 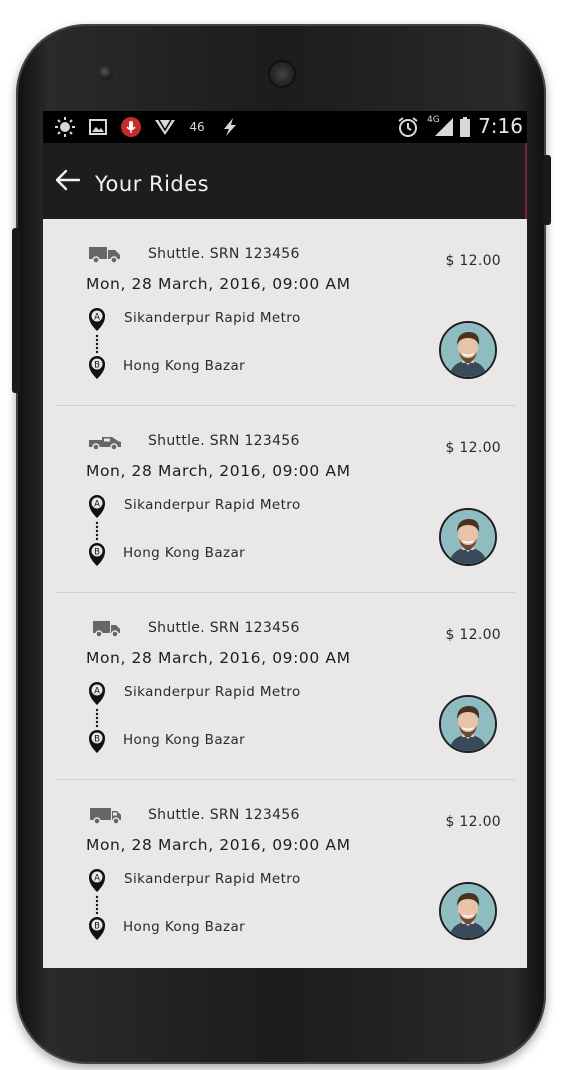 What do you see at coordinates (465, 127) in the screenshot?
I see `battery-icon` at bounding box center [465, 127].